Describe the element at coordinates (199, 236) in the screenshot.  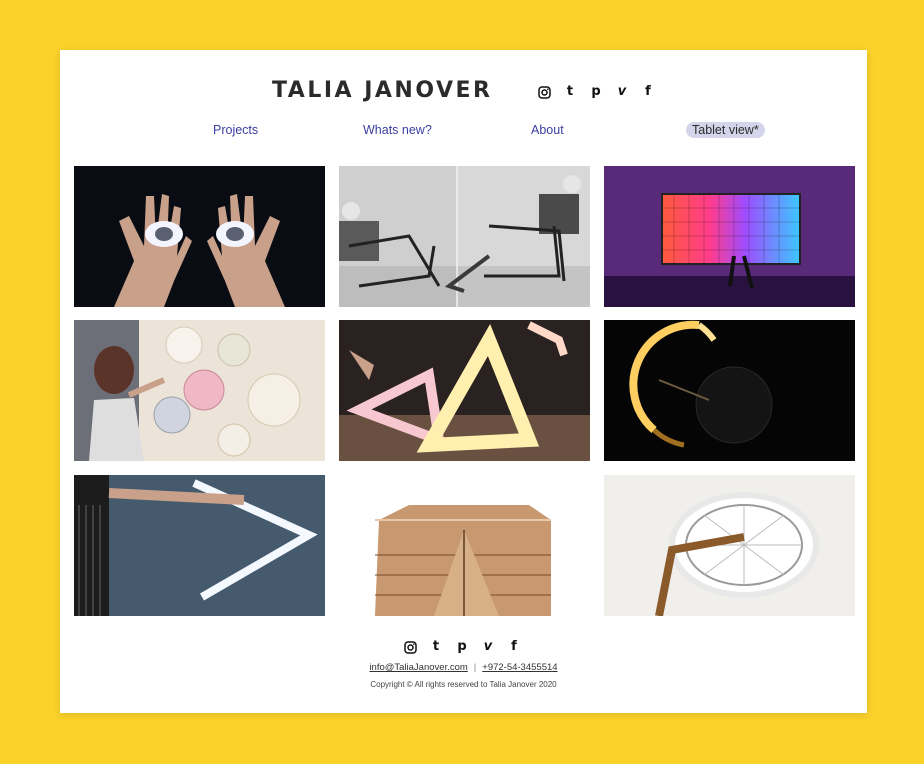
I see `gallery-tile-glowing-eyes-hands` at that location.